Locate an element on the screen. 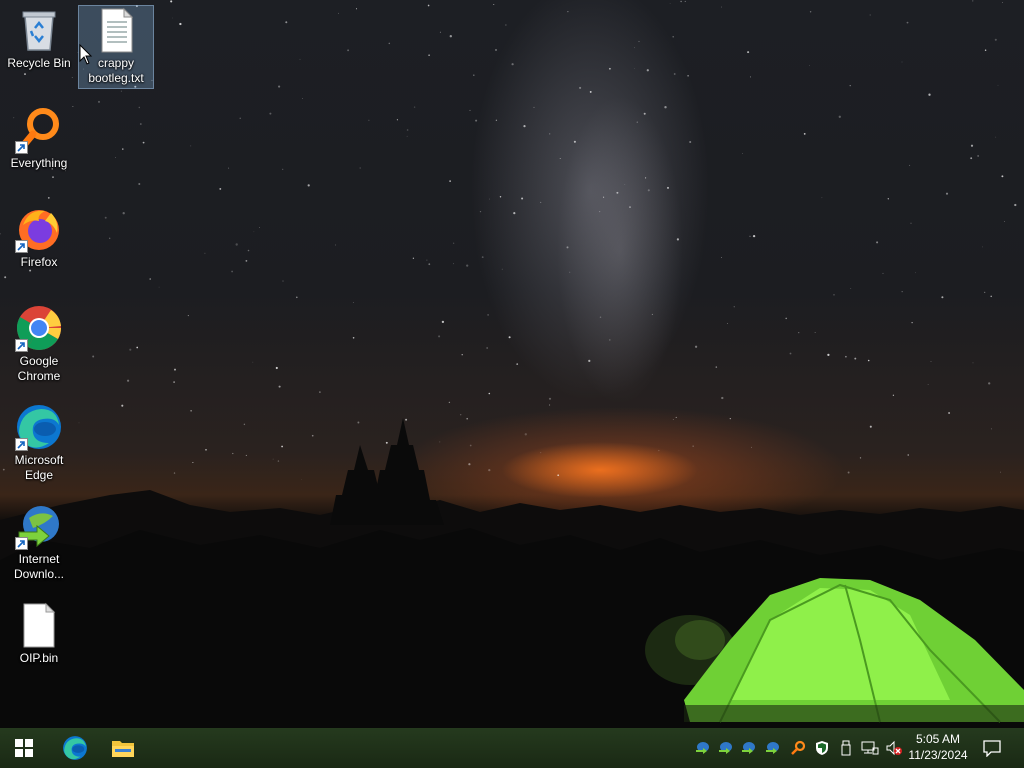 The width and height of the screenshot is (1024, 768). chrome-icon is located at coordinates (39, 328).